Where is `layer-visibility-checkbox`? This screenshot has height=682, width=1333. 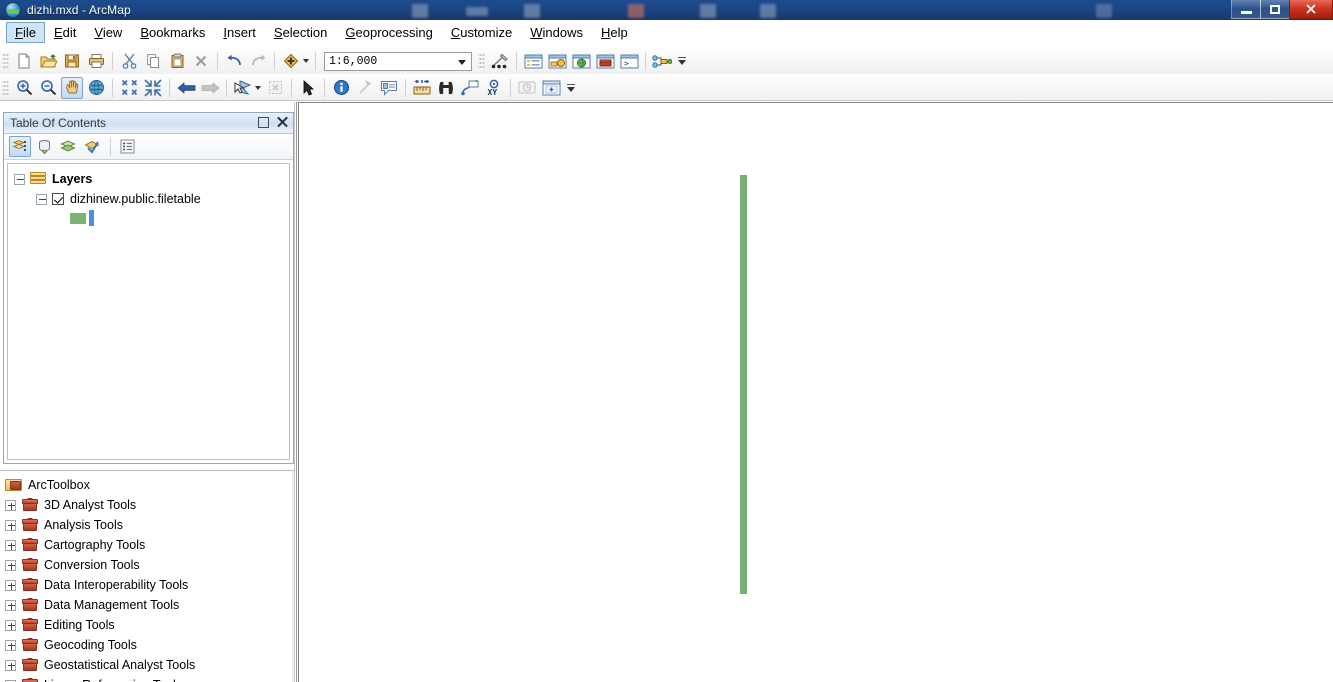
layer-visibility-checkbox is located at coordinates (58, 199).